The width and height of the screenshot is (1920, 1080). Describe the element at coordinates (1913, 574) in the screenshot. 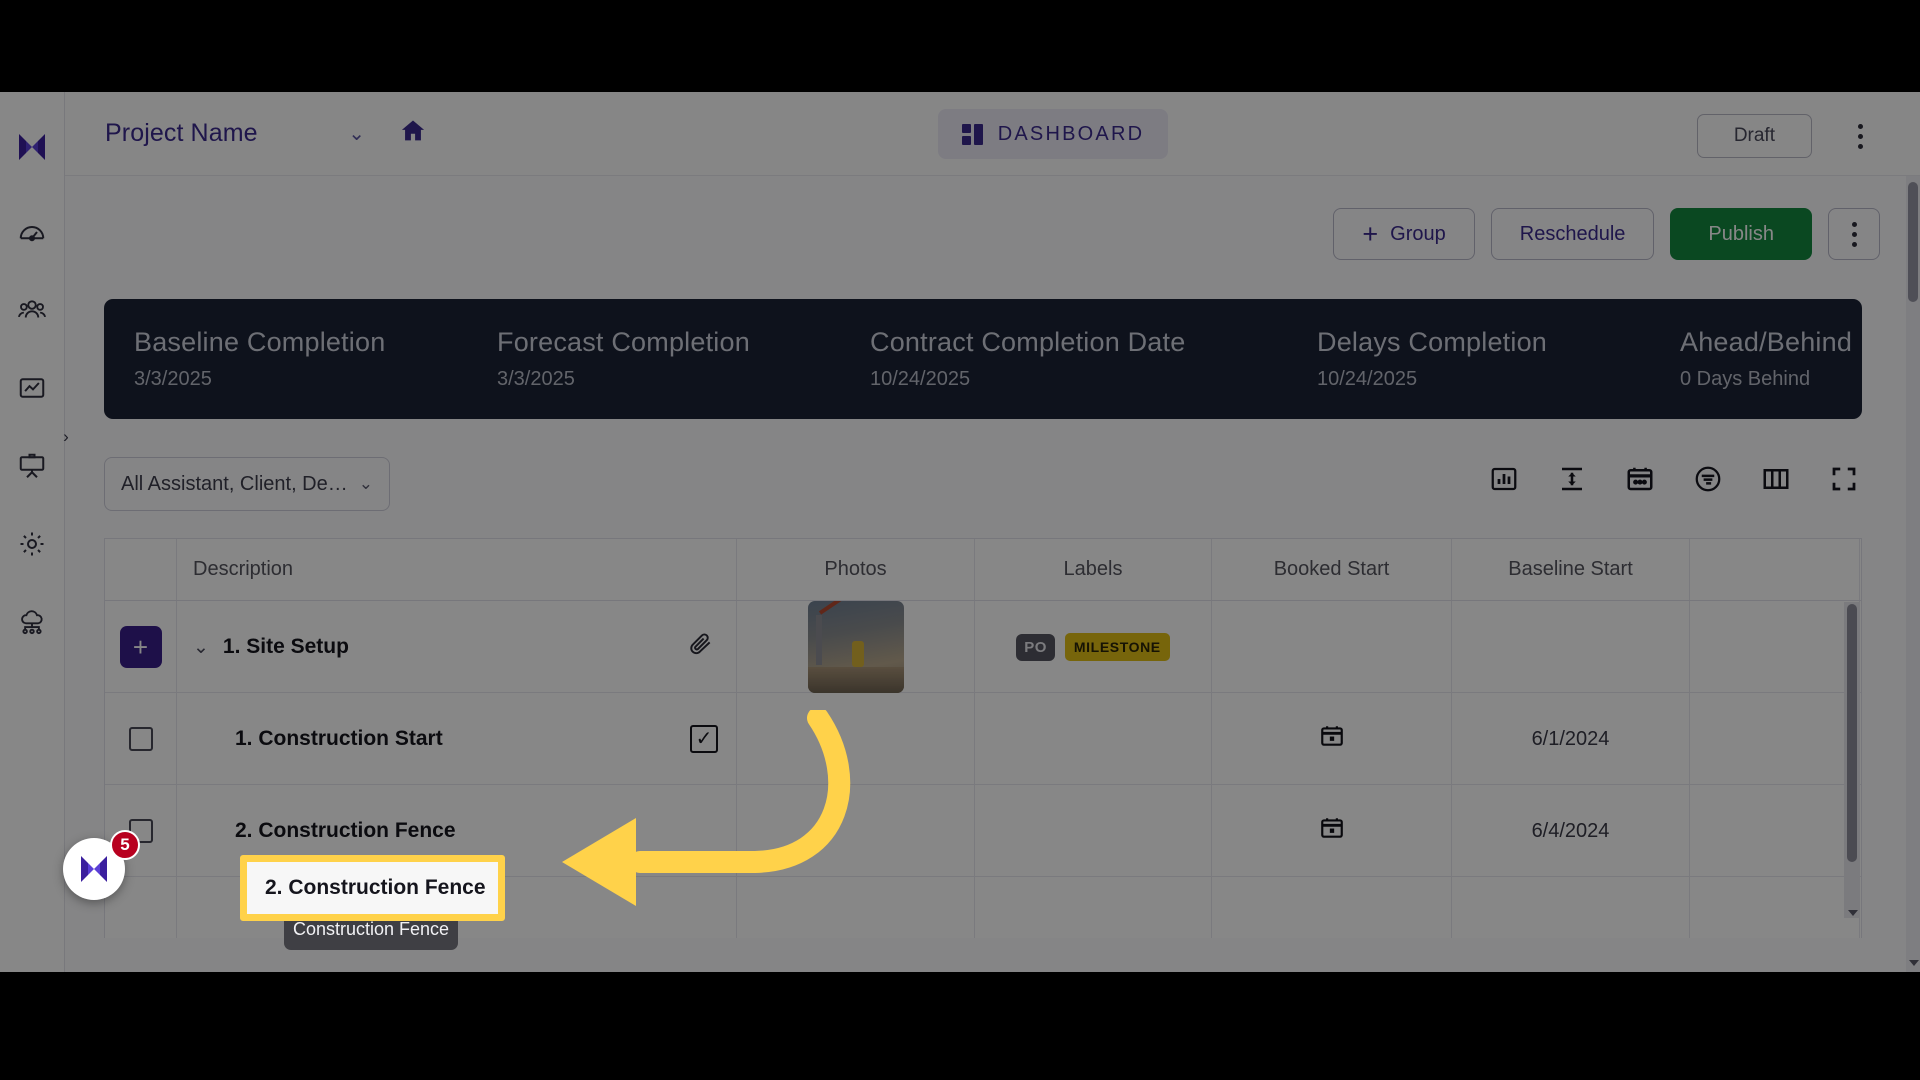

I see `page-vertical-scrollbar` at that location.